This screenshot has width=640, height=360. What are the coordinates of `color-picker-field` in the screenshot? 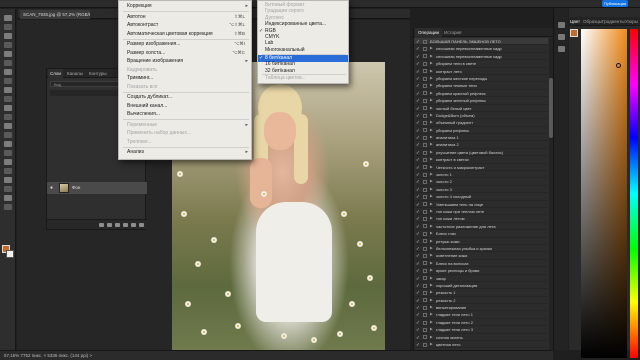 It's located at (604, 193).